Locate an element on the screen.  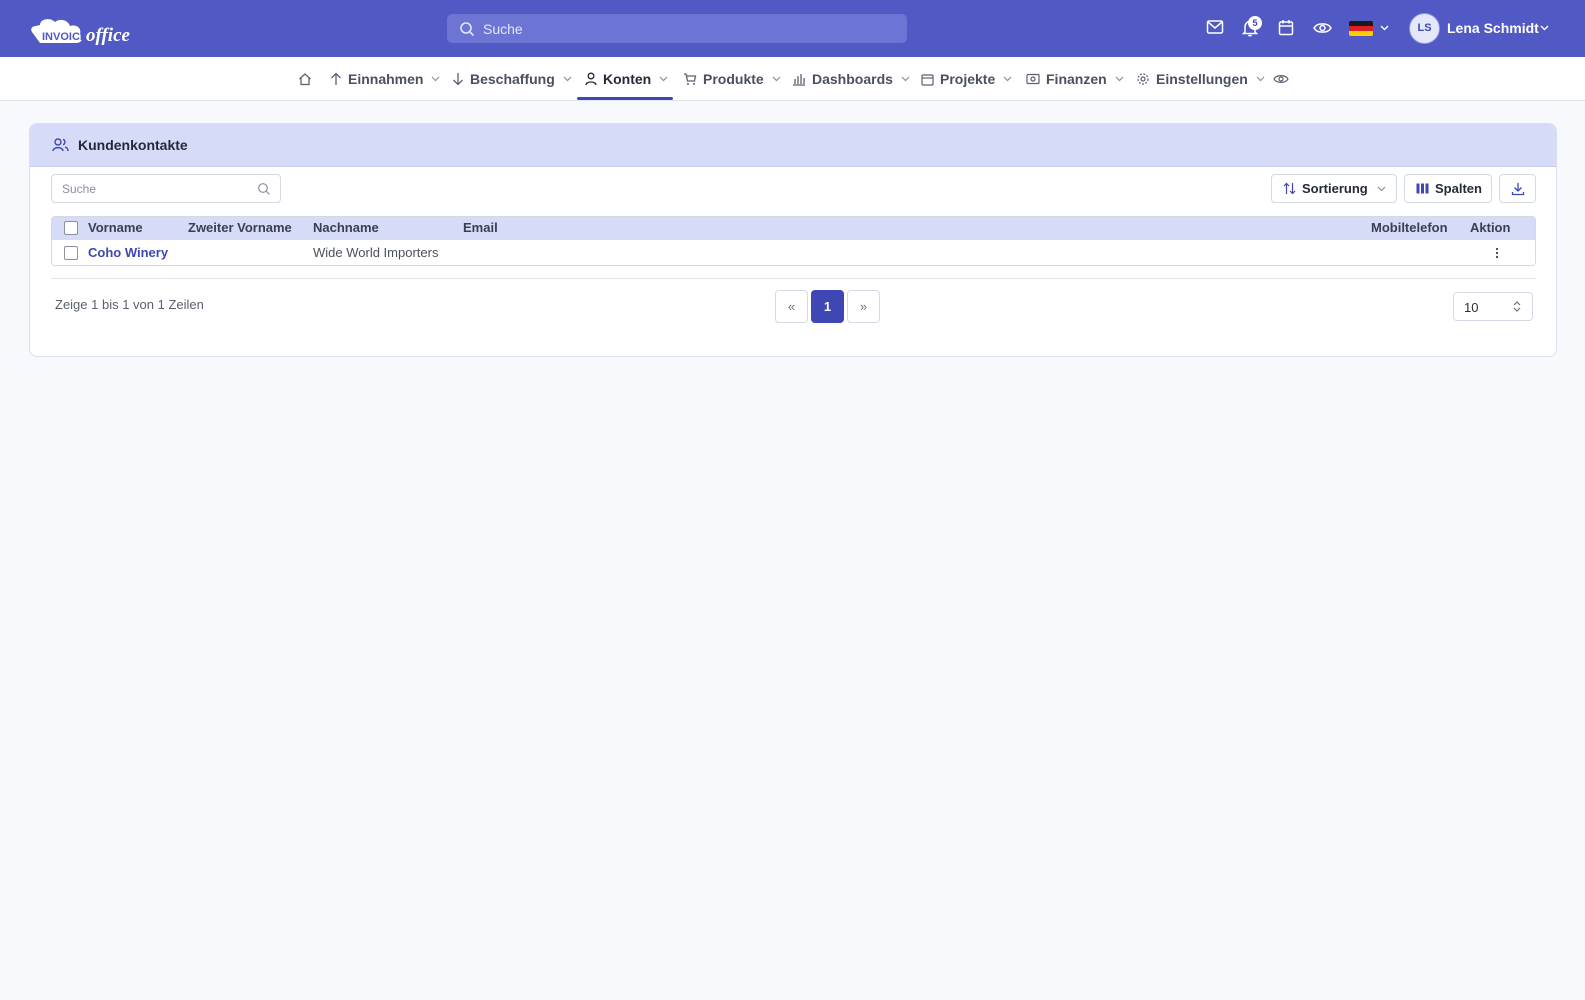
columns-label: Spalten is located at coordinates (1458, 188).